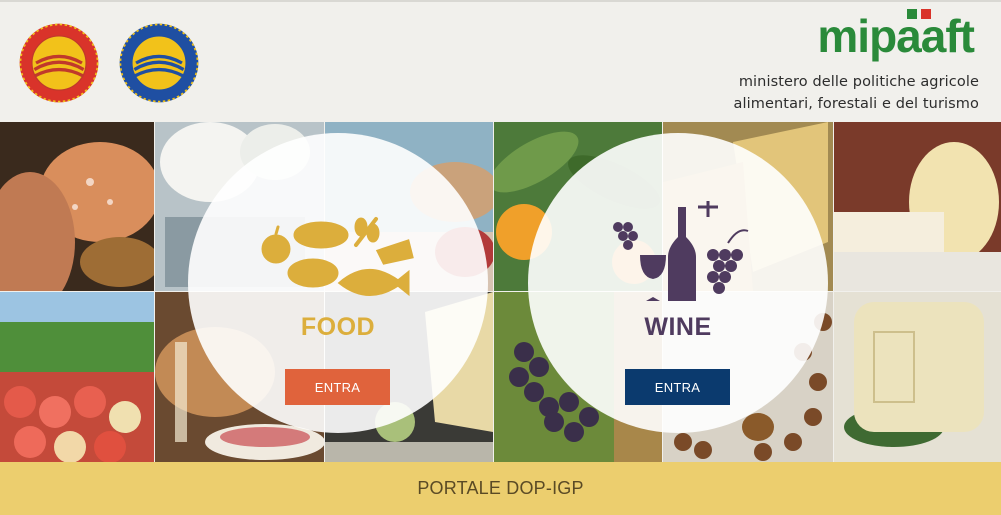  I want to click on footer-bar: PORTALE DOP-IGP, so click(500, 488).